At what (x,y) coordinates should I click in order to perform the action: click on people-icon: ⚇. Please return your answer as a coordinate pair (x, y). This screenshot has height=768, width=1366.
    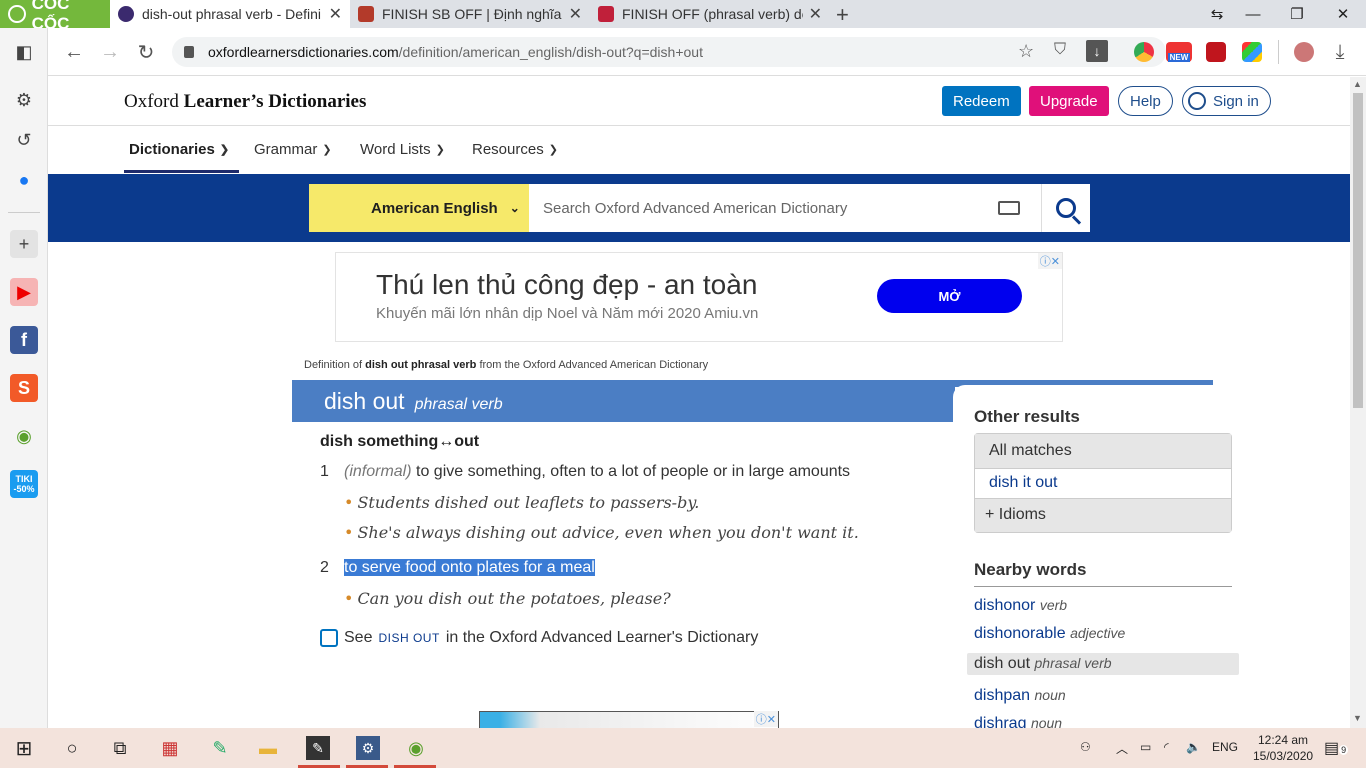
    Looking at the image, I should click on (1085, 747).